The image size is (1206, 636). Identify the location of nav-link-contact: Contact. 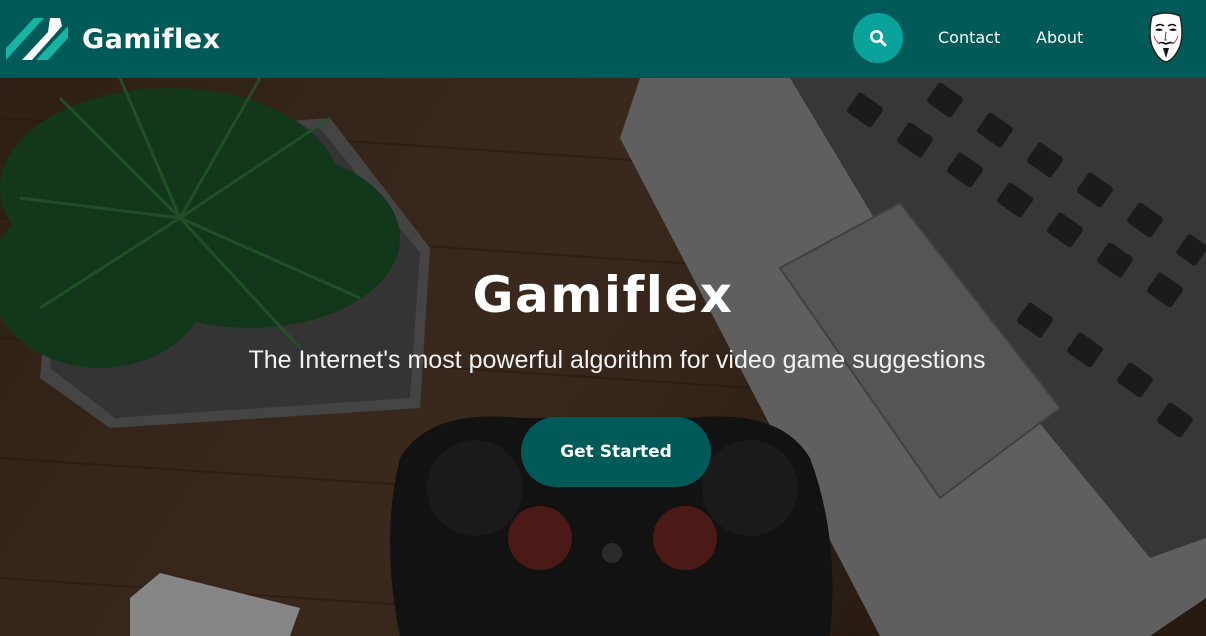
(969, 37).